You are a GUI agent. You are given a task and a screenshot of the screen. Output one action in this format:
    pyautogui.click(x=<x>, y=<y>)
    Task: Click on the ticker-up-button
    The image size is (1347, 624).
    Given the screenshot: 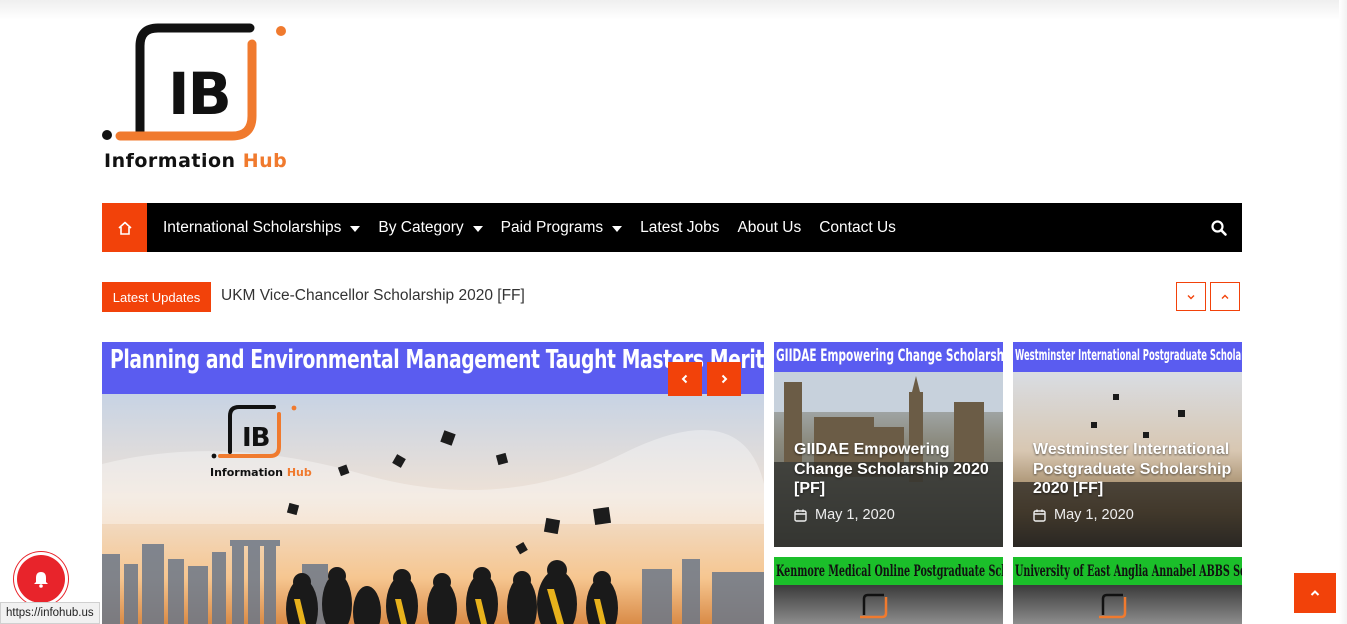 What is the action you would take?
    pyautogui.click(x=1225, y=296)
    